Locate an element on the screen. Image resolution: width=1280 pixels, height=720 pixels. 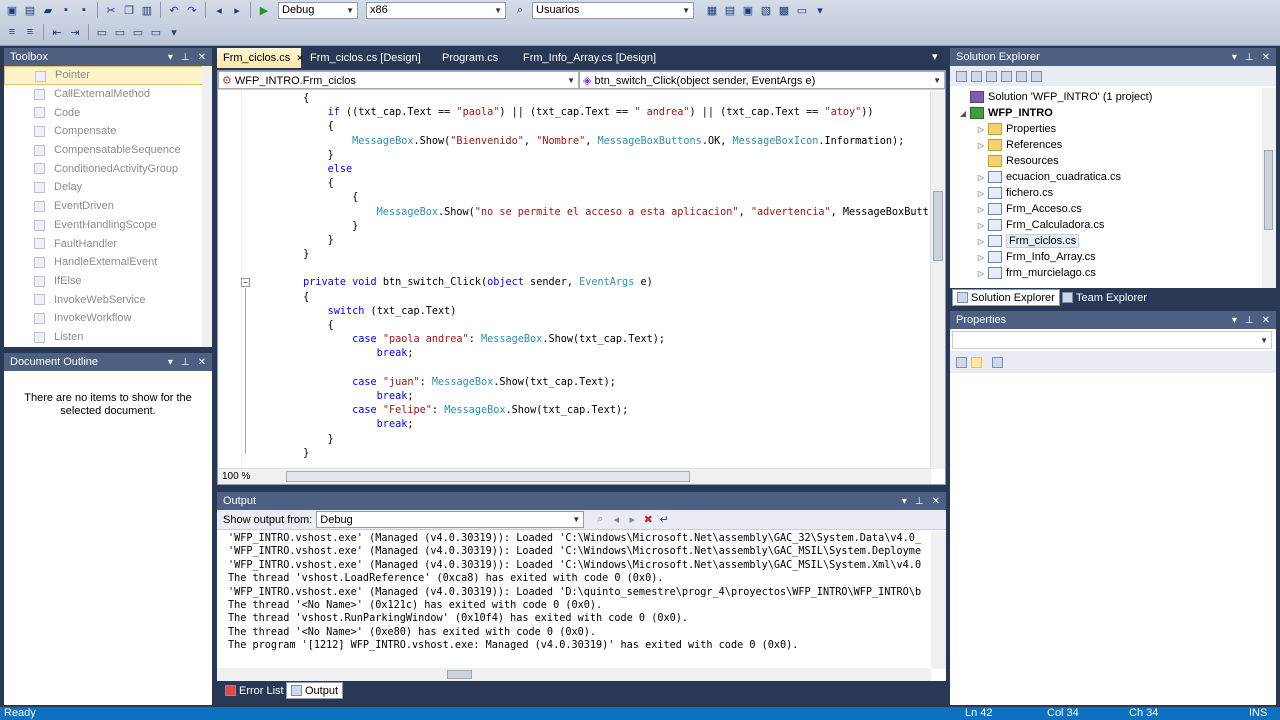
open-icon: ▰ is located at coordinates (48, 10).